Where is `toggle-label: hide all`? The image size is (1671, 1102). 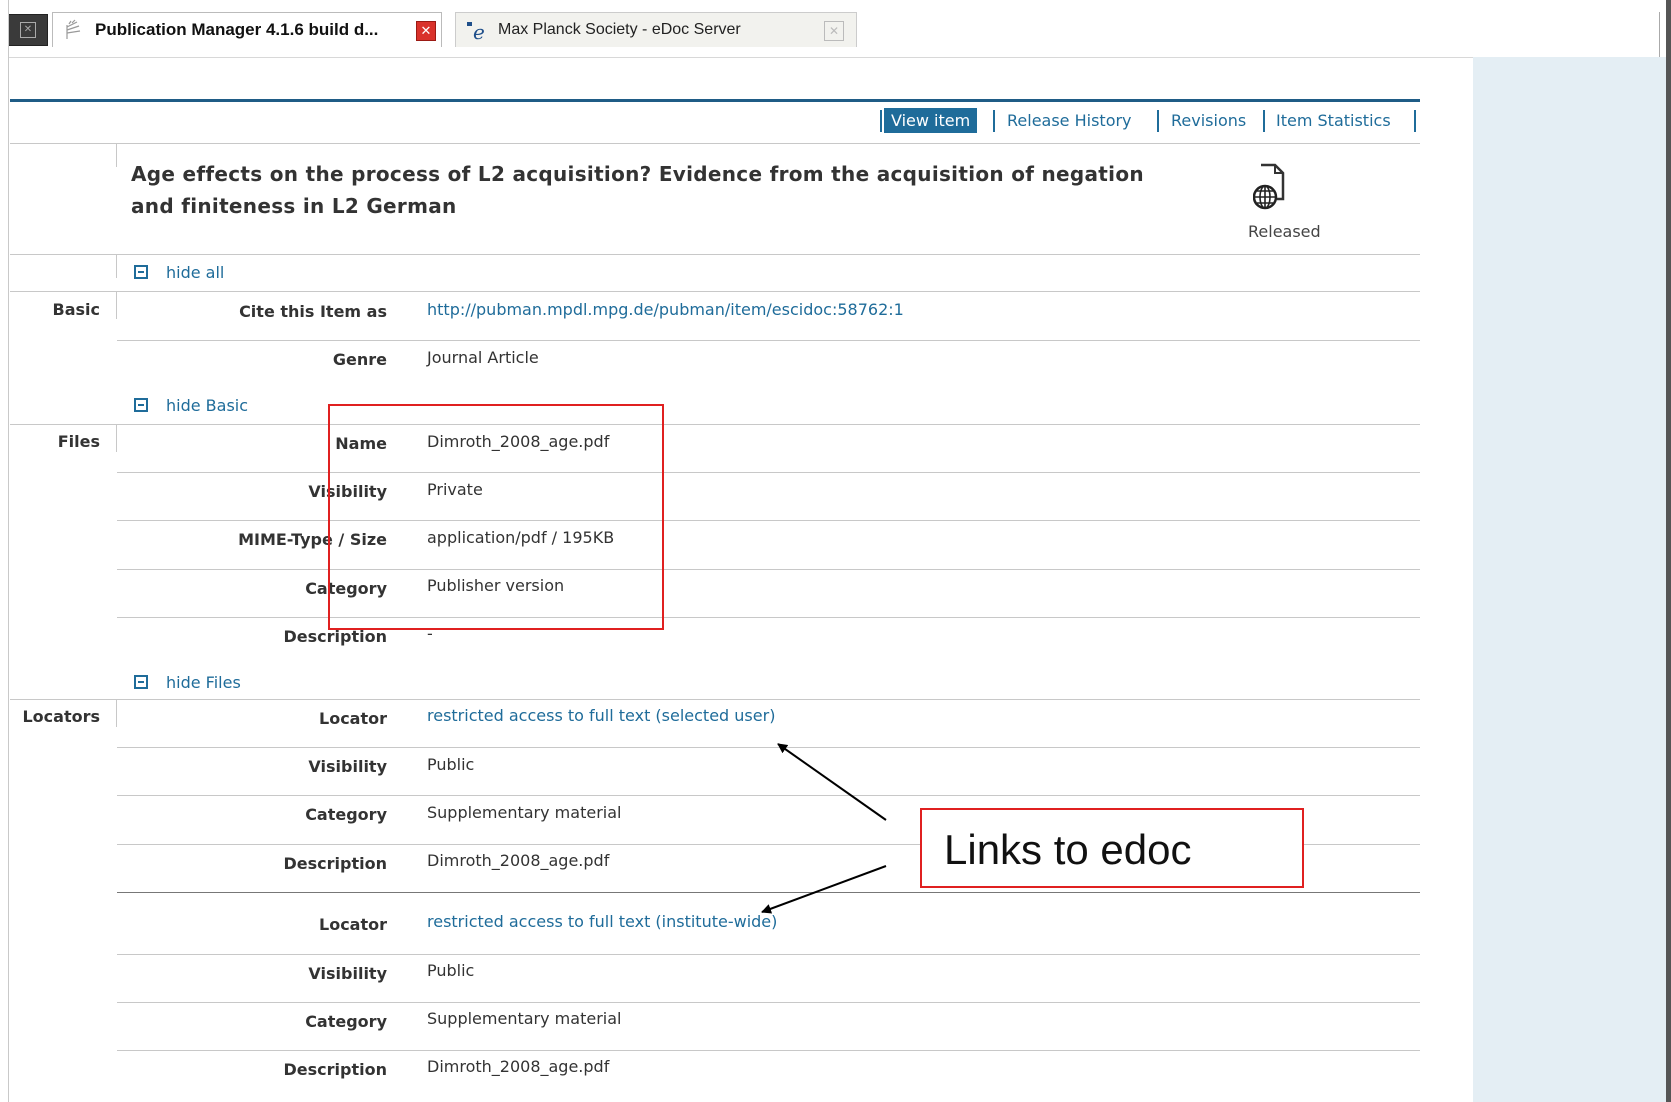 toggle-label: hide all is located at coordinates (195, 272).